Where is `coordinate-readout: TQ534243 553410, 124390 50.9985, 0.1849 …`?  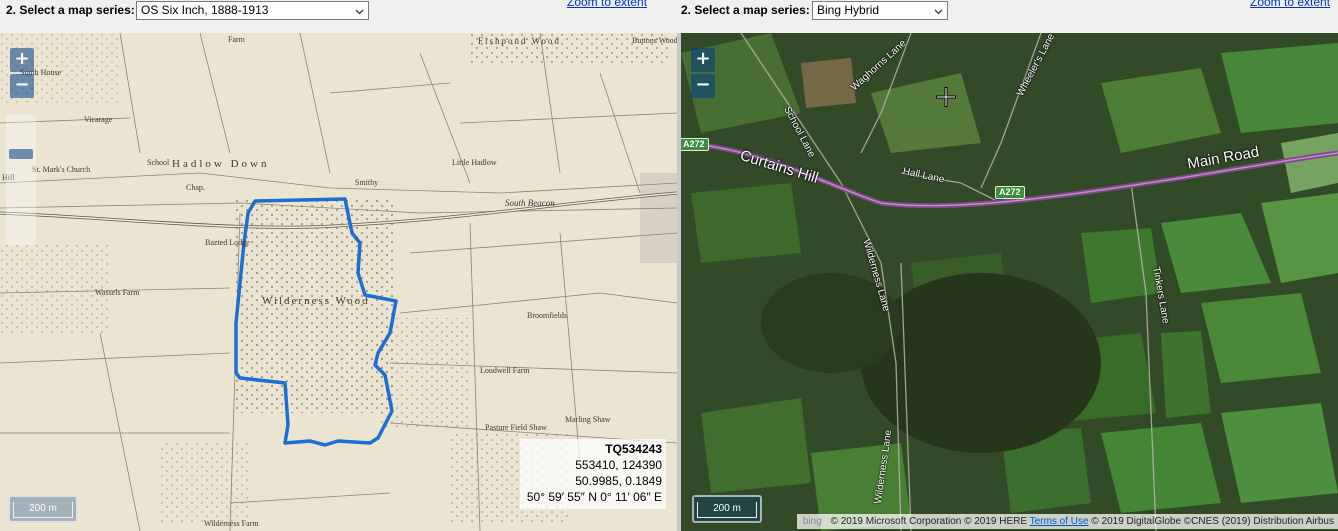 coordinate-readout: TQ534243 553410, 124390 50.9985, 0.1849 … is located at coordinates (593, 474).